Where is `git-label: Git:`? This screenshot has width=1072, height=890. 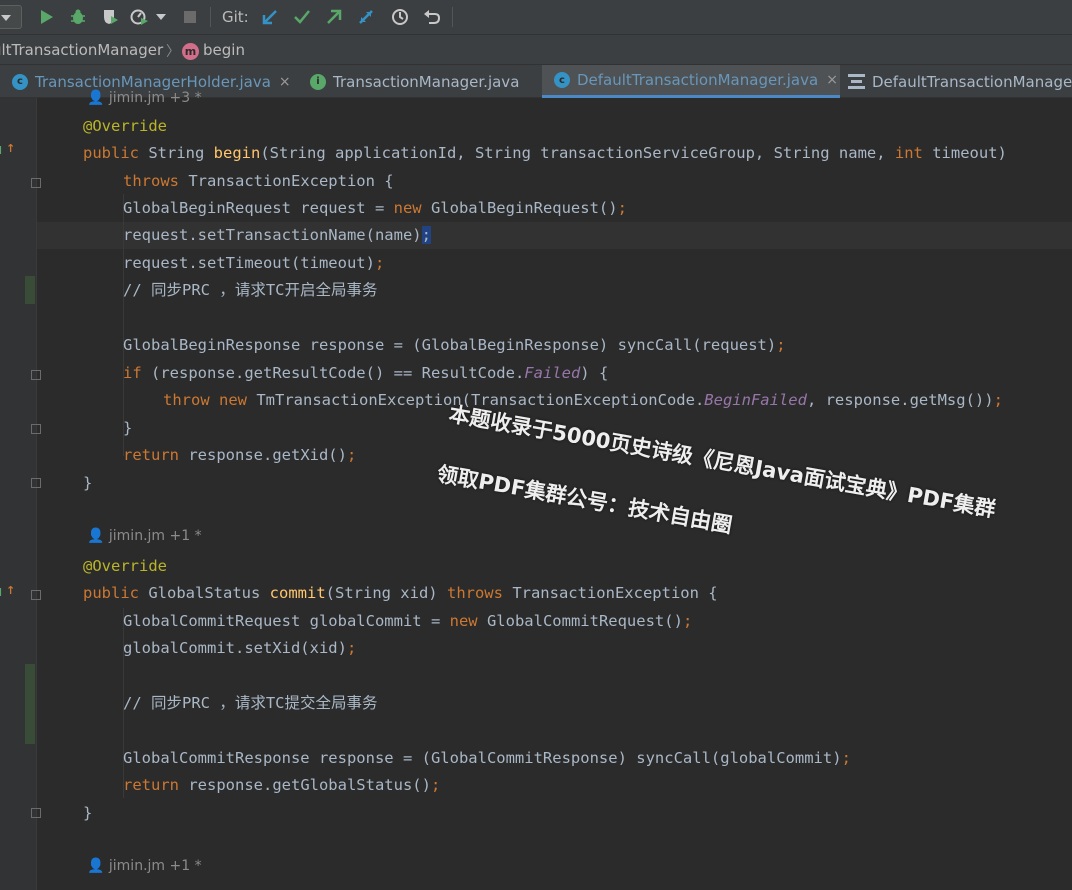
git-label: Git: is located at coordinates (235, 17).